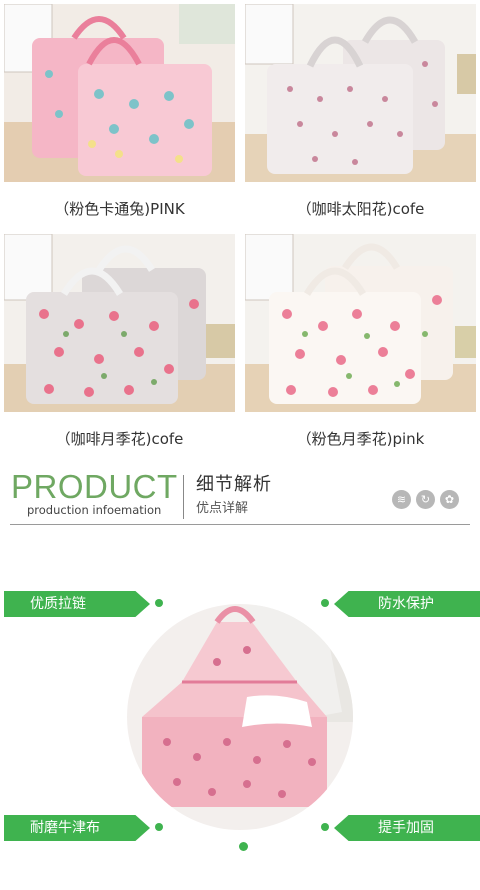 Image resolution: width=480 pixels, height=890 pixels. I want to click on pink-cartoon-bag-image, so click(119, 93).